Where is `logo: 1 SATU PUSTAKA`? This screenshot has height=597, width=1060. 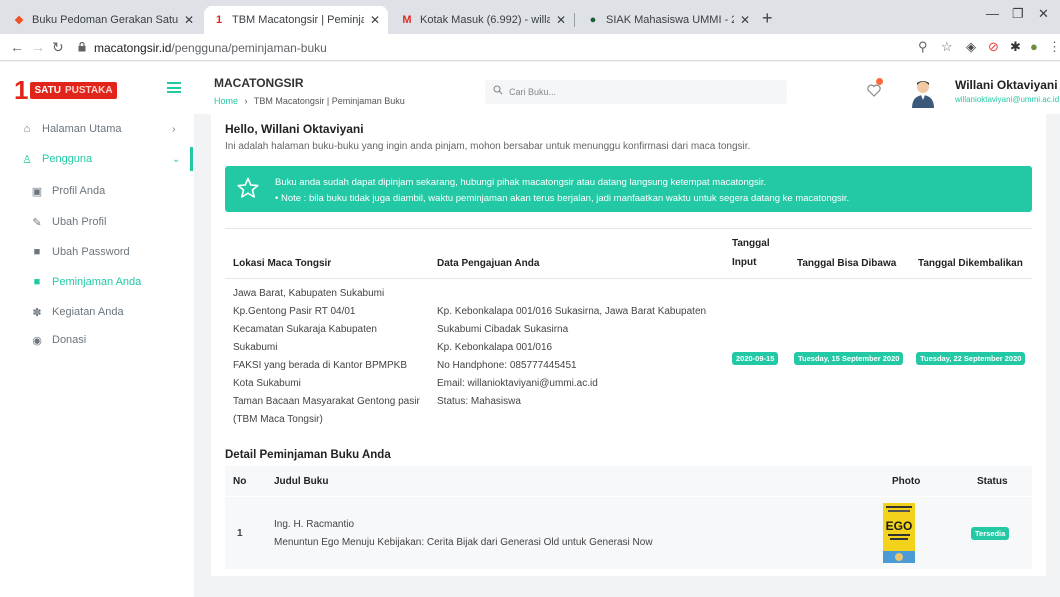
logo: 1 SATU PUSTAKA is located at coordinates (65, 90).